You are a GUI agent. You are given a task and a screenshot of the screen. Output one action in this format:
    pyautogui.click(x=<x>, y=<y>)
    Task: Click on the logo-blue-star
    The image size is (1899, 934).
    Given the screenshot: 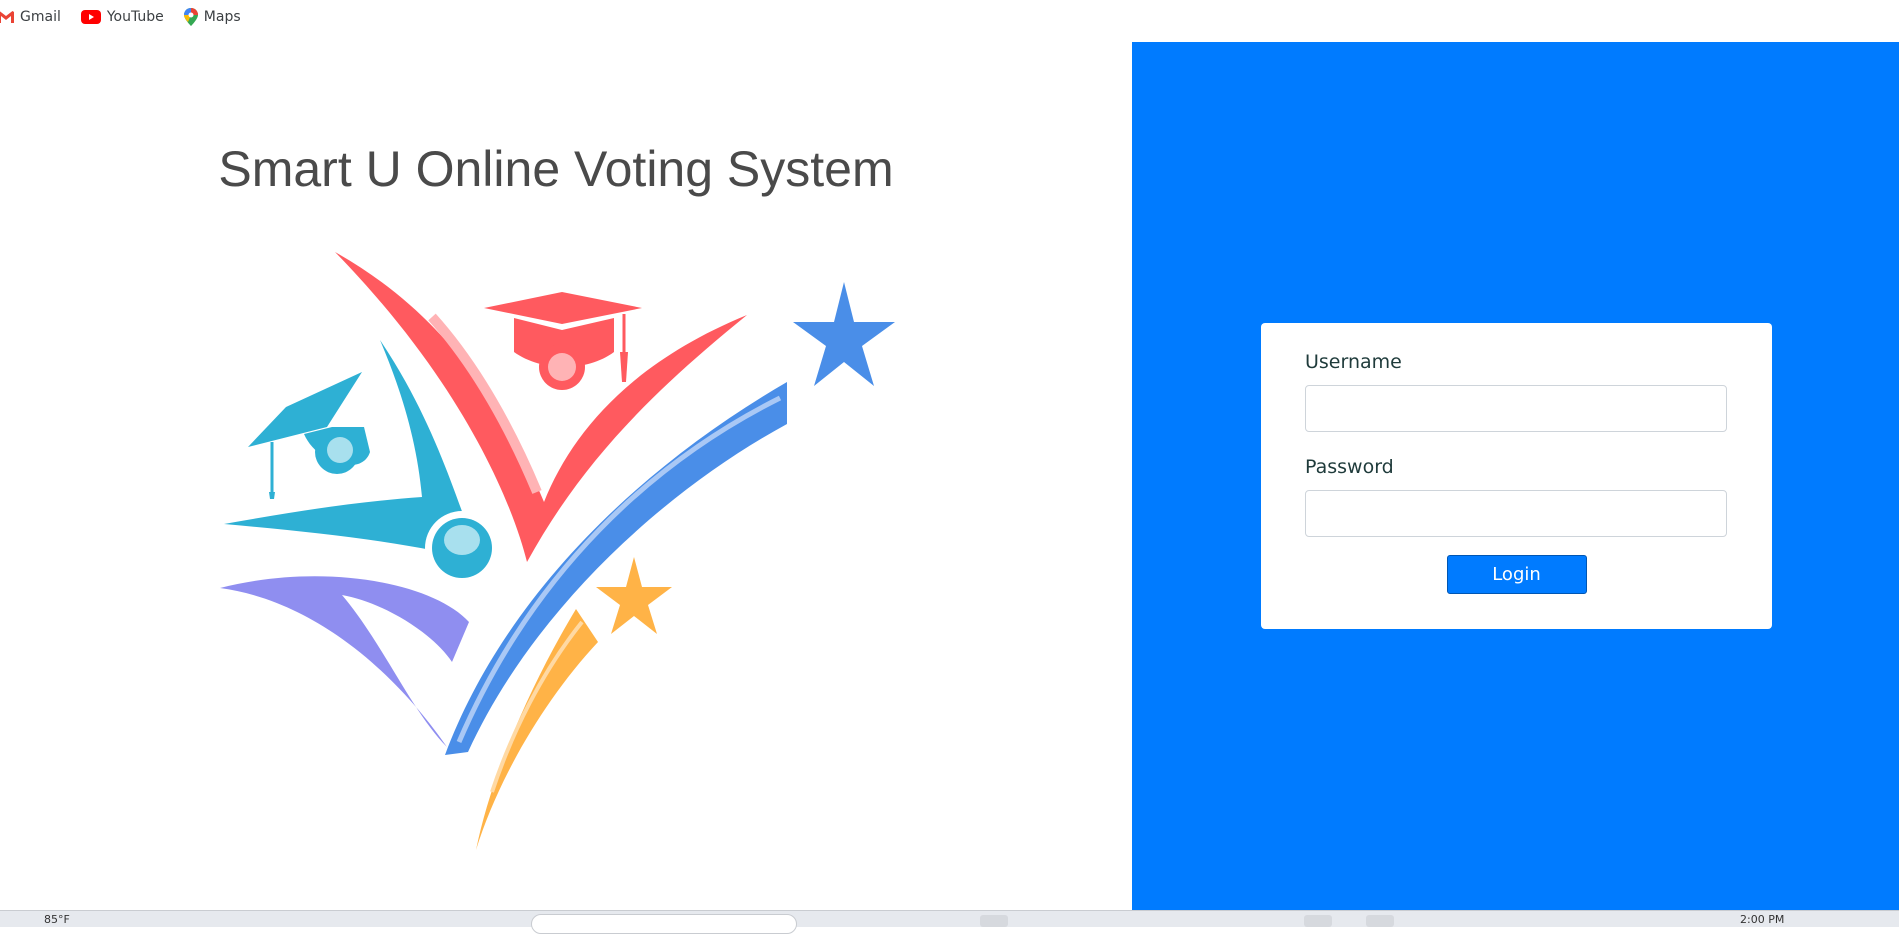 What is the action you would take?
    pyautogui.click(x=844, y=334)
    